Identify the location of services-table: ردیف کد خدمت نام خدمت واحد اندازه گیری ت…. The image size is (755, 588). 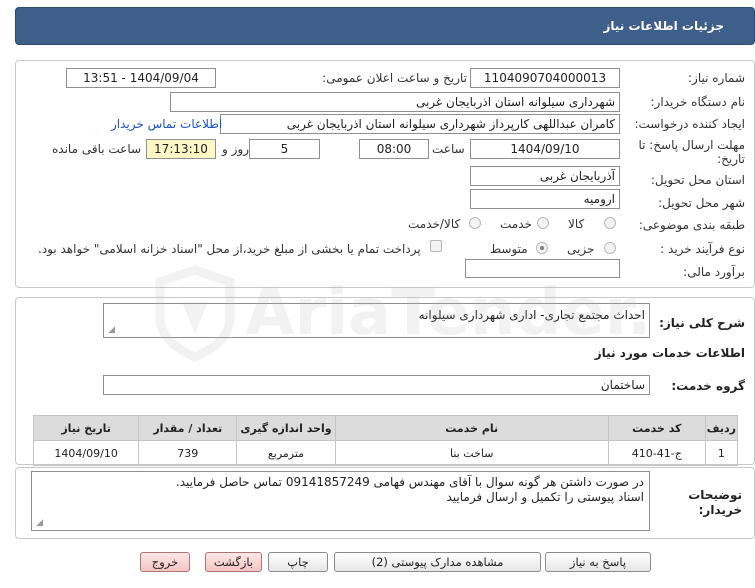
(385, 440).